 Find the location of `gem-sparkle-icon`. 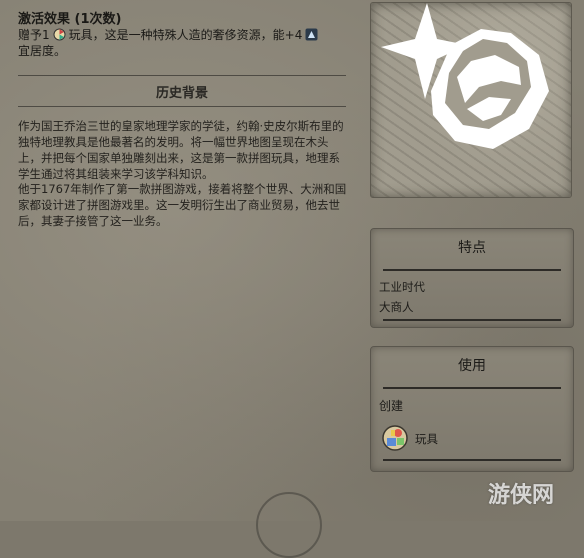

gem-sparkle-icon is located at coordinates (465, 76).